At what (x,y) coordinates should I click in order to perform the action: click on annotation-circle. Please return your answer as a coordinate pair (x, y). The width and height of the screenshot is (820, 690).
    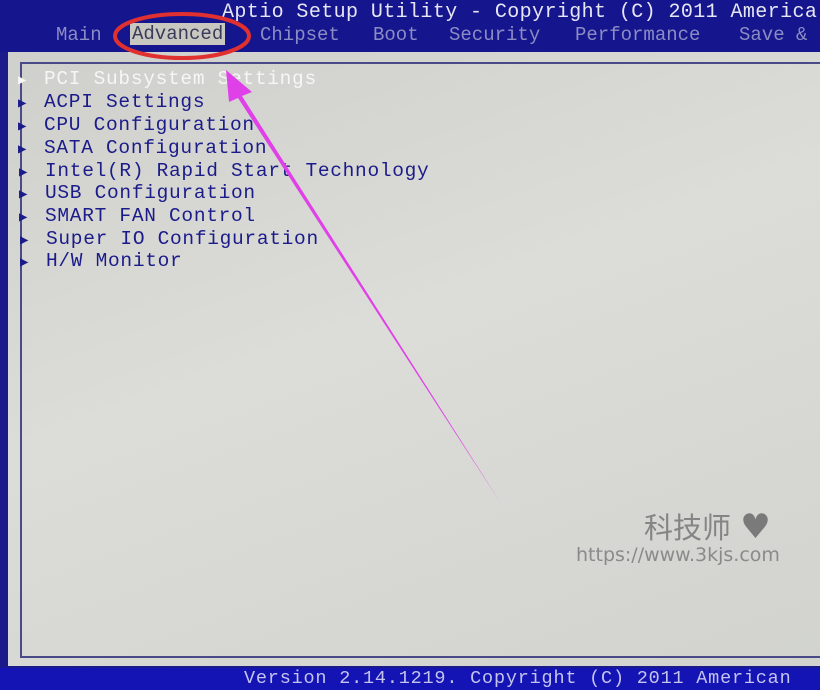
    Looking at the image, I should click on (182, 36).